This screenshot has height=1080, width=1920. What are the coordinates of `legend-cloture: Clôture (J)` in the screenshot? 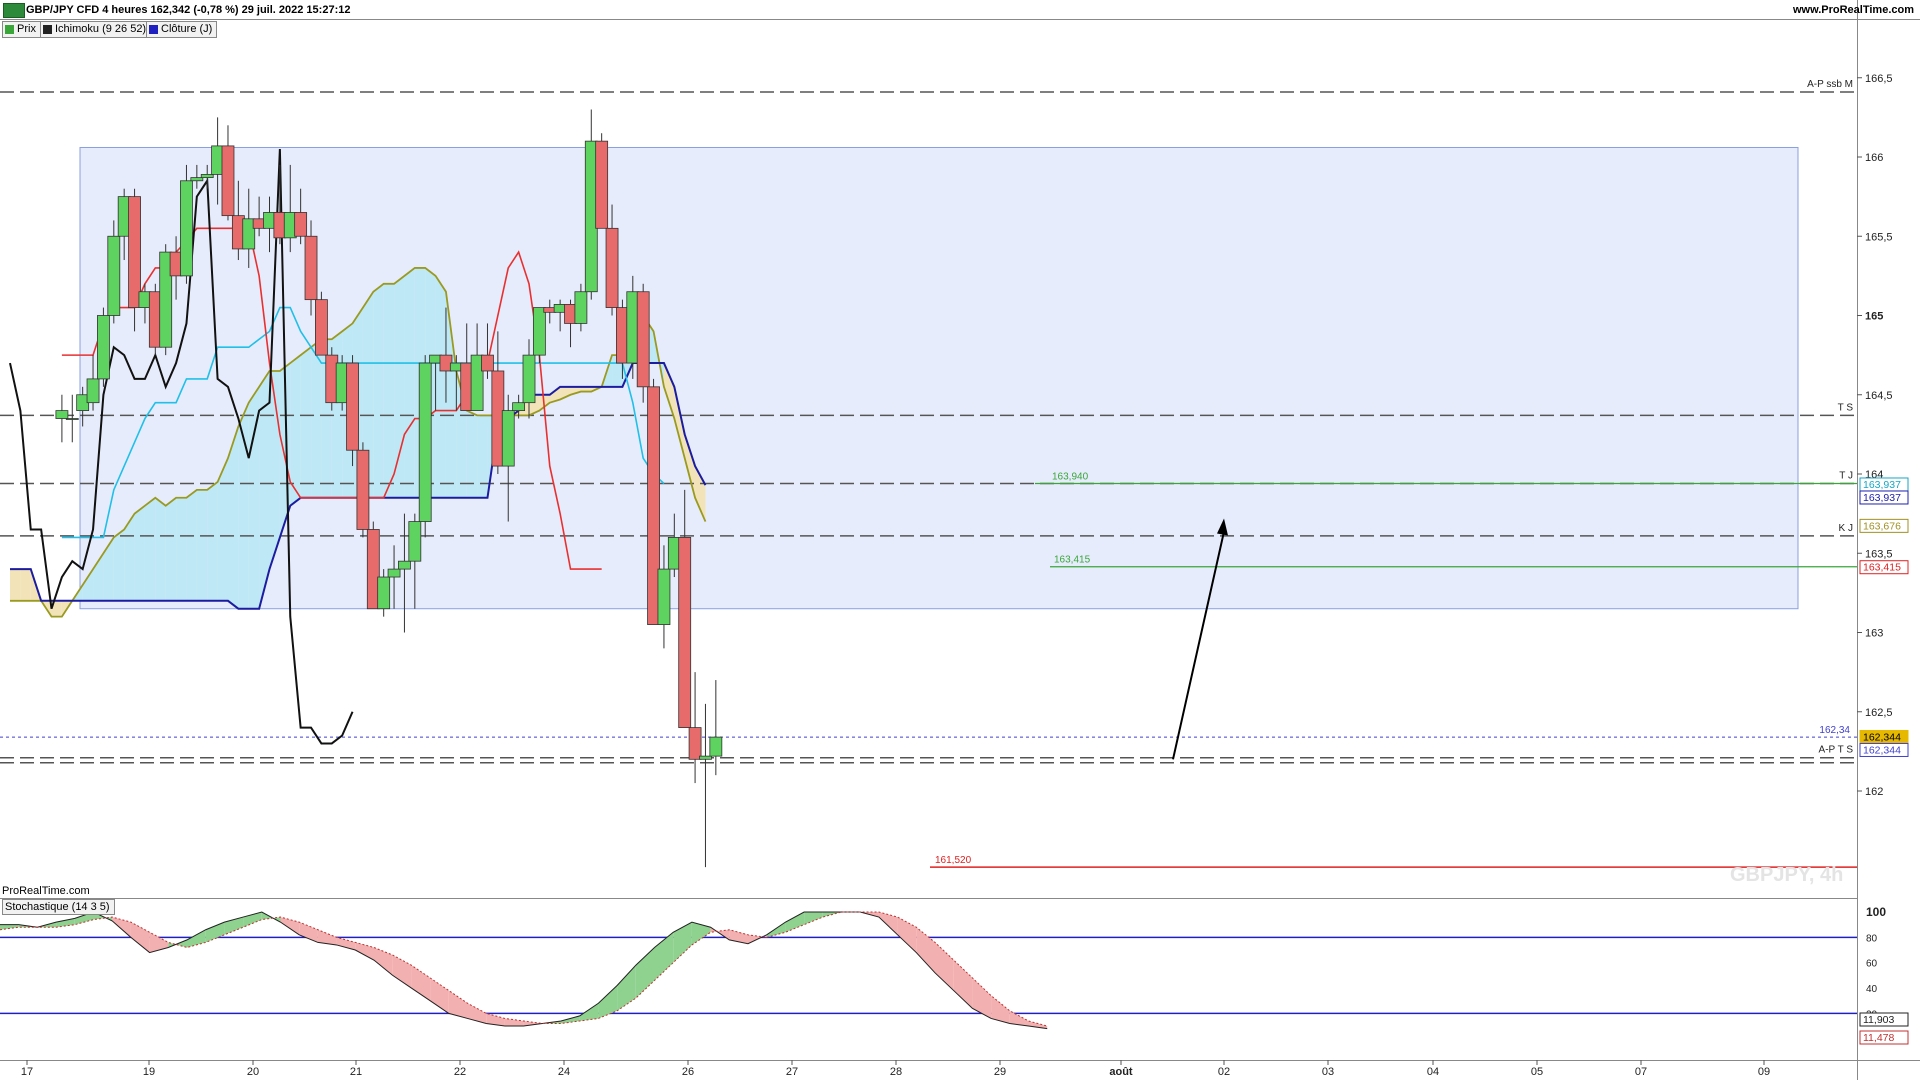 It's located at (182, 29).